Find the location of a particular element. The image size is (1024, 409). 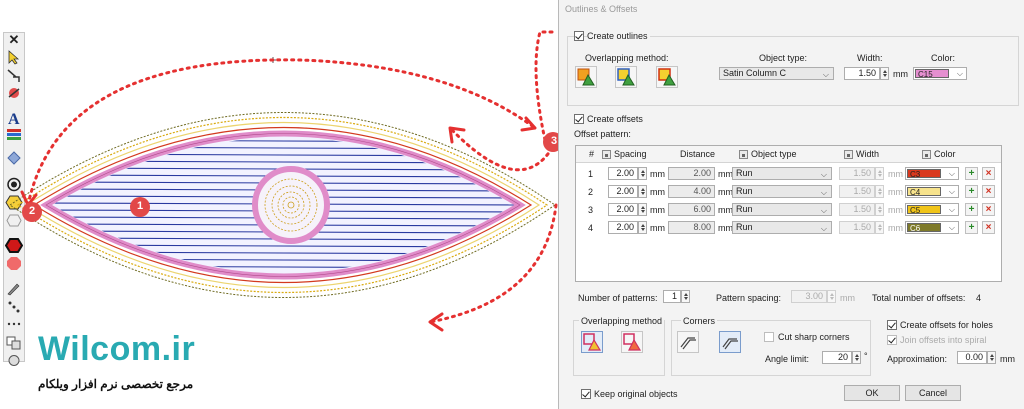

outline-color-swatch: C15 is located at coordinates (932, 74).